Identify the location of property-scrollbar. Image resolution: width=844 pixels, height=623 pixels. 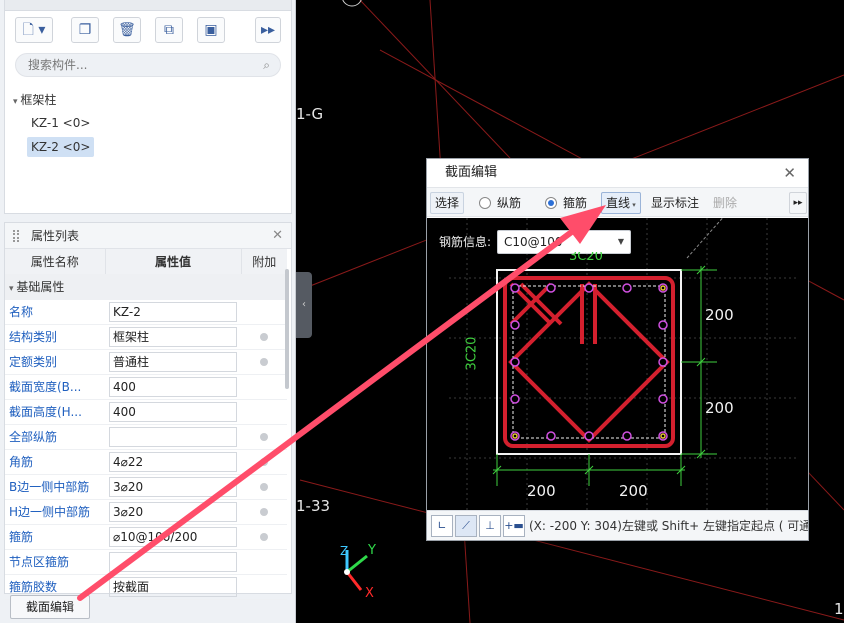
(287, 329).